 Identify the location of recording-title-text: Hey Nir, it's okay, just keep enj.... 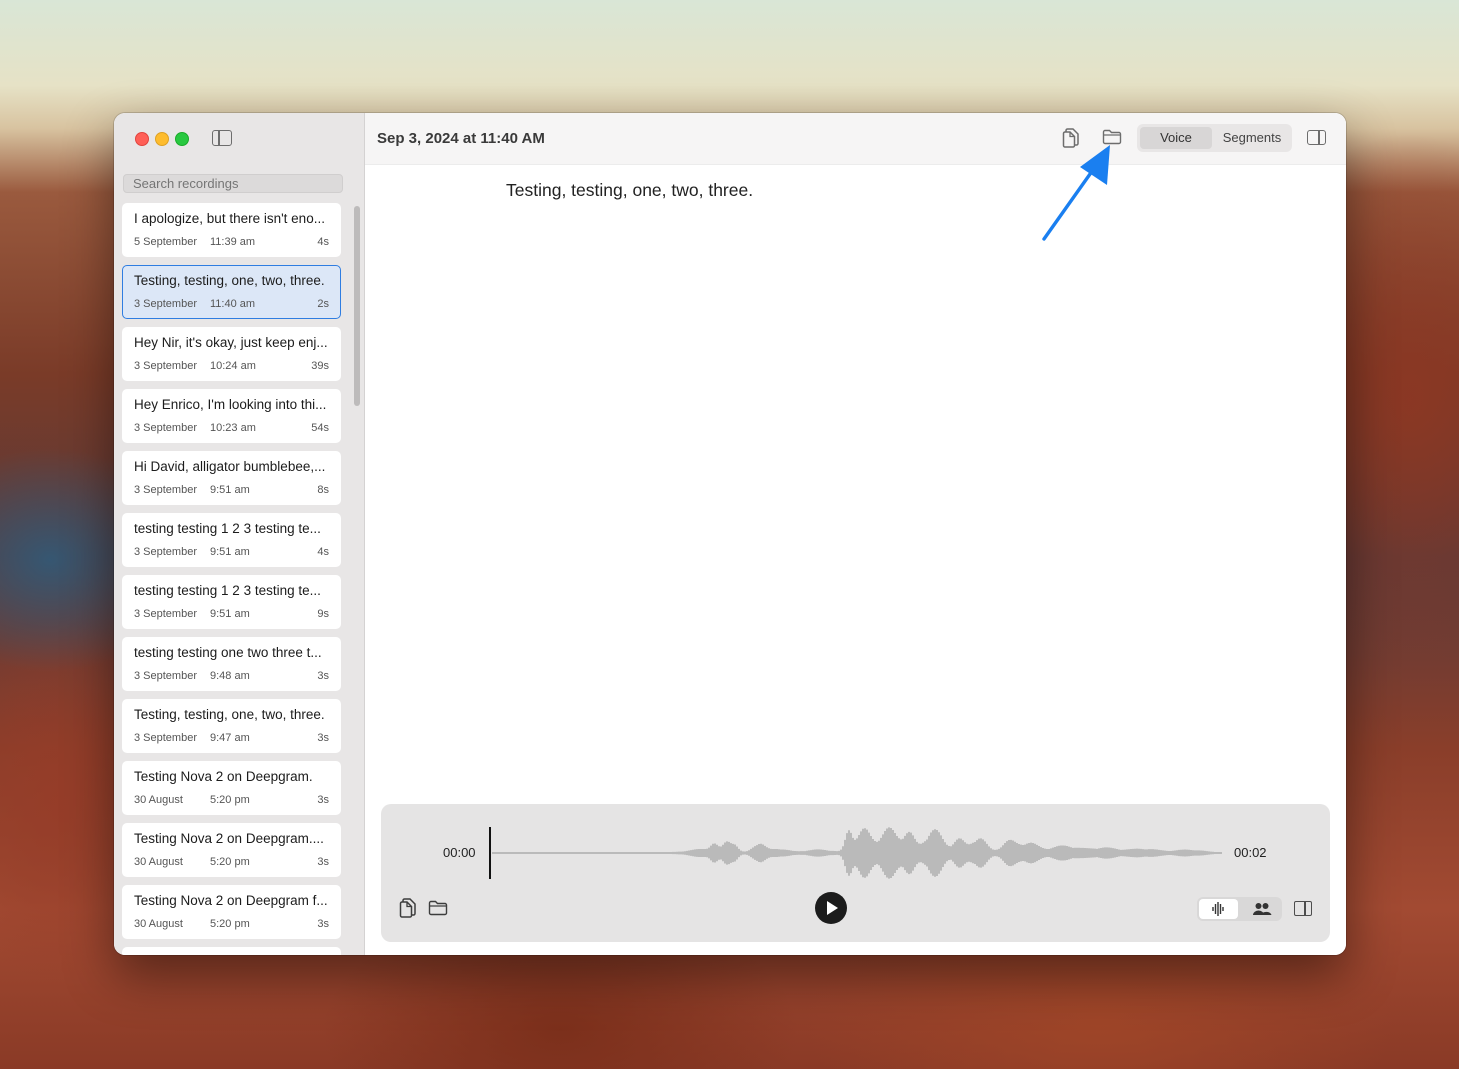
(231, 342).